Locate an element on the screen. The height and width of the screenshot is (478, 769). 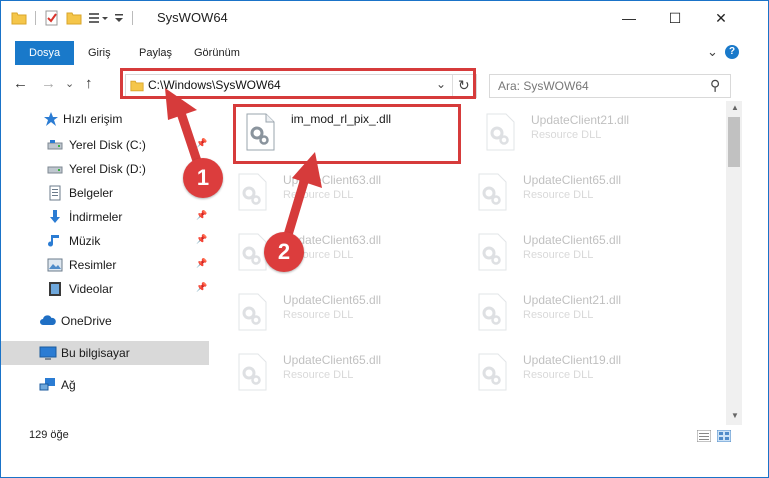
step-1-badge: 1 is located at coordinates (203, 178).